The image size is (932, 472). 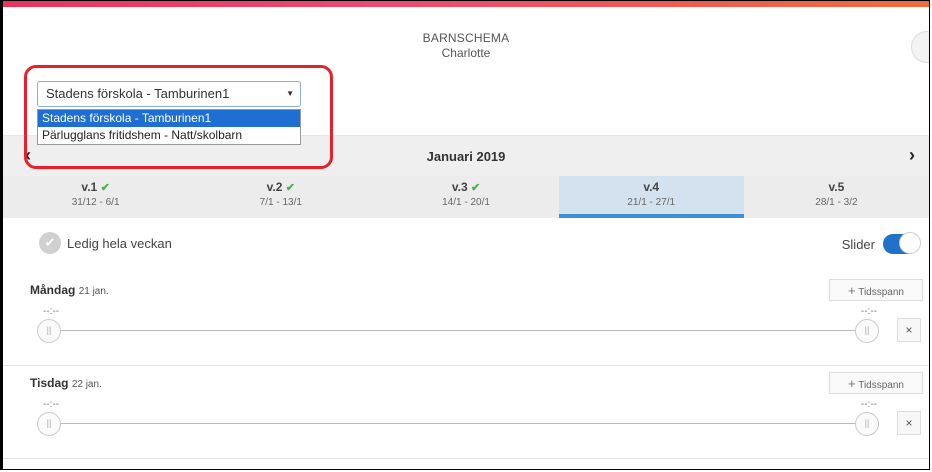 What do you see at coordinates (651, 202) in the screenshot?
I see `week-range: 21/1 - 27/1` at bounding box center [651, 202].